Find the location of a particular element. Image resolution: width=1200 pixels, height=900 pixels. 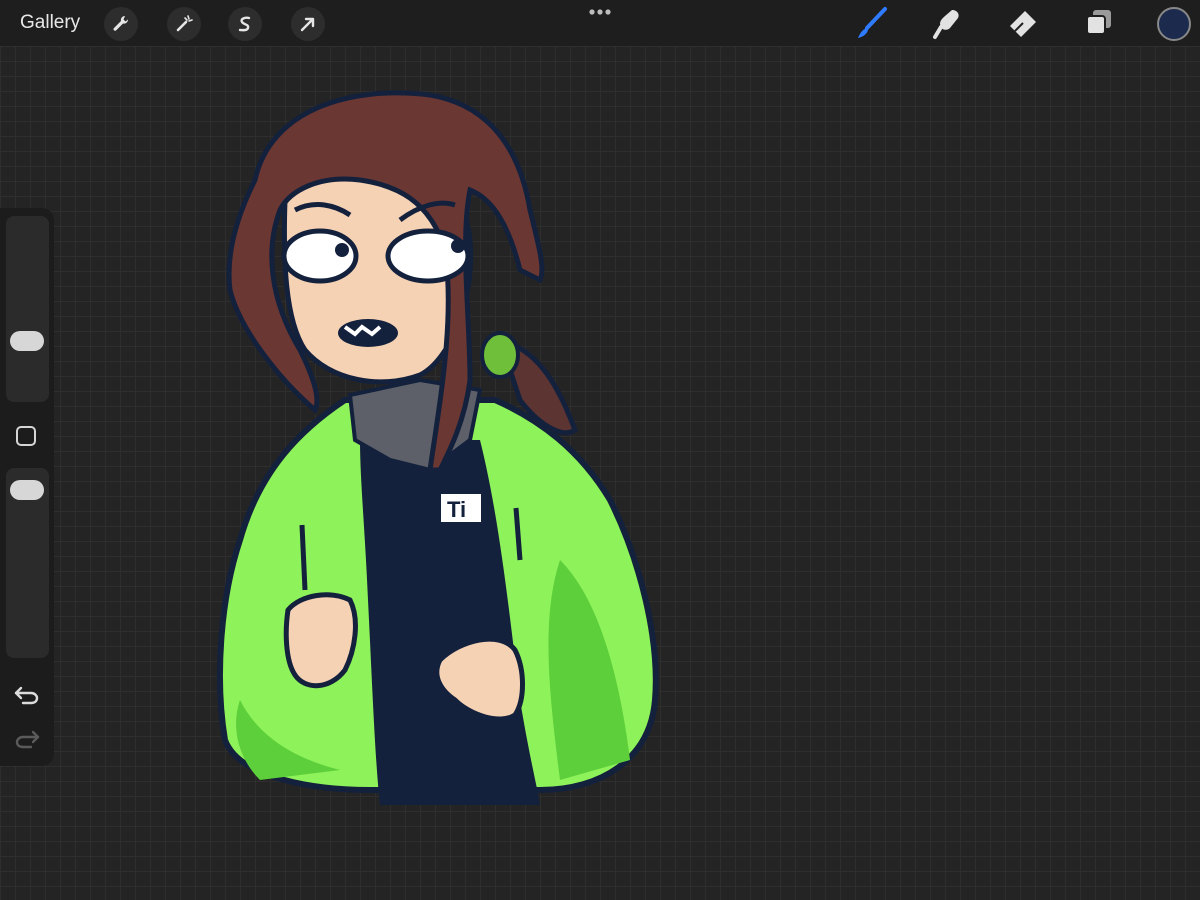

color-picker-swatch is located at coordinates (1174, 24).